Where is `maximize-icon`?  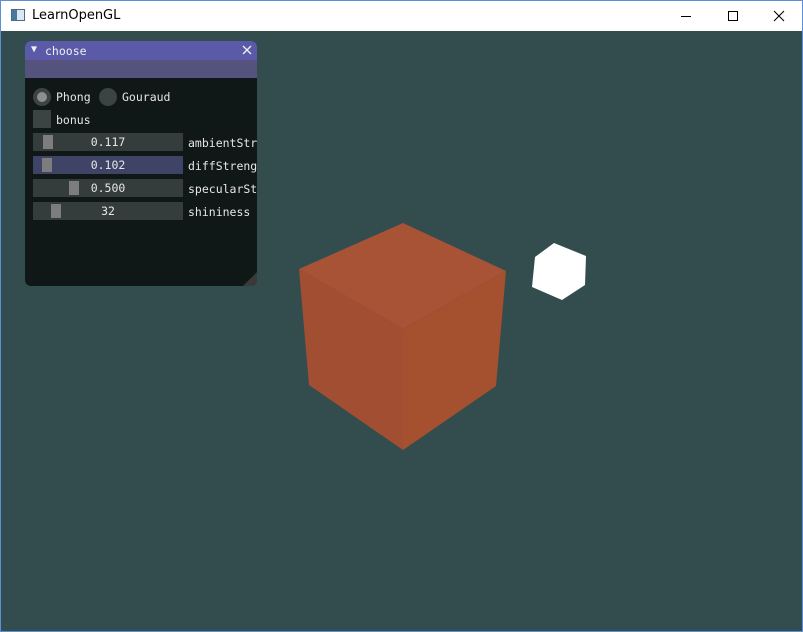
maximize-icon is located at coordinates (733, 16).